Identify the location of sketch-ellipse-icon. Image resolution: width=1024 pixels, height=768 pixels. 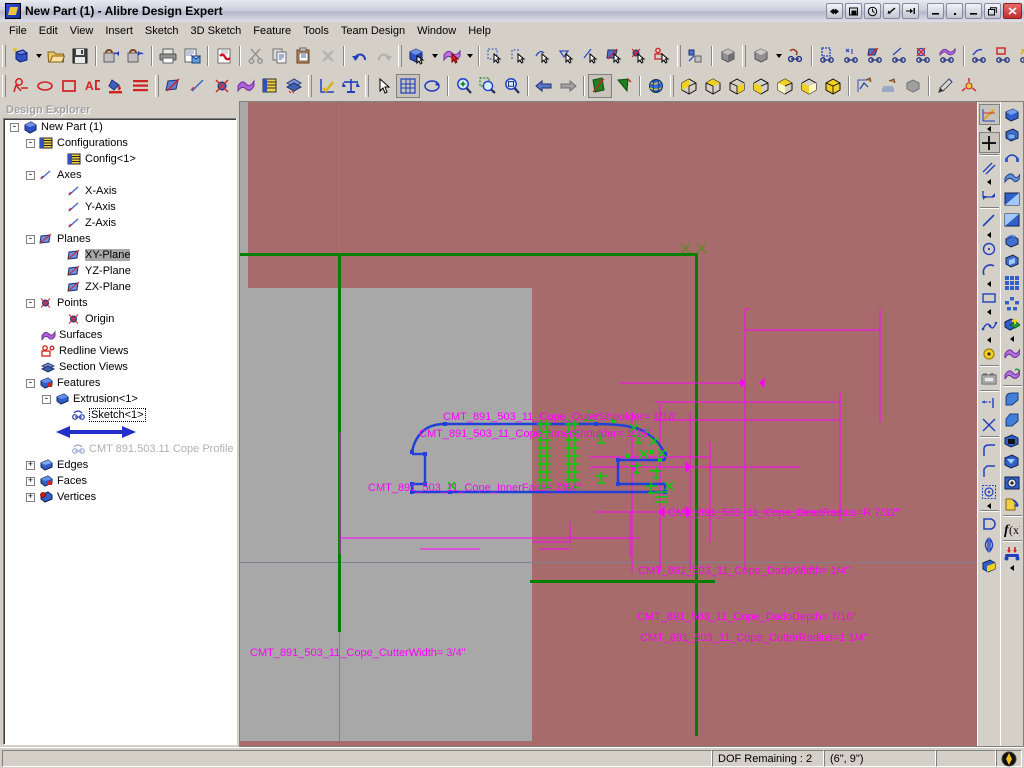
(45, 86).